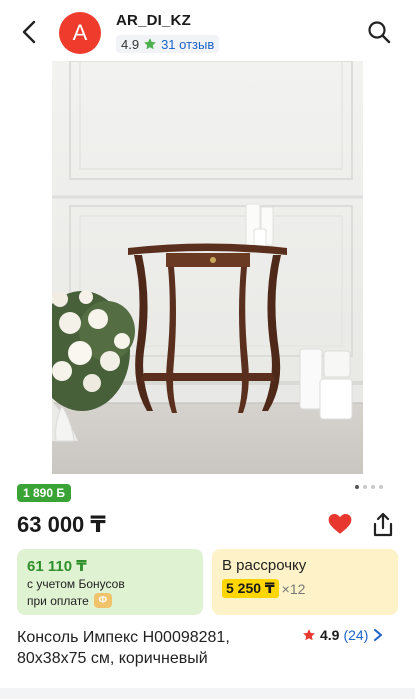 The width and height of the screenshot is (415, 699). What do you see at coordinates (44, 493) in the screenshot?
I see `bonus-points-badge: 1 890 Б` at bounding box center [44, 493].